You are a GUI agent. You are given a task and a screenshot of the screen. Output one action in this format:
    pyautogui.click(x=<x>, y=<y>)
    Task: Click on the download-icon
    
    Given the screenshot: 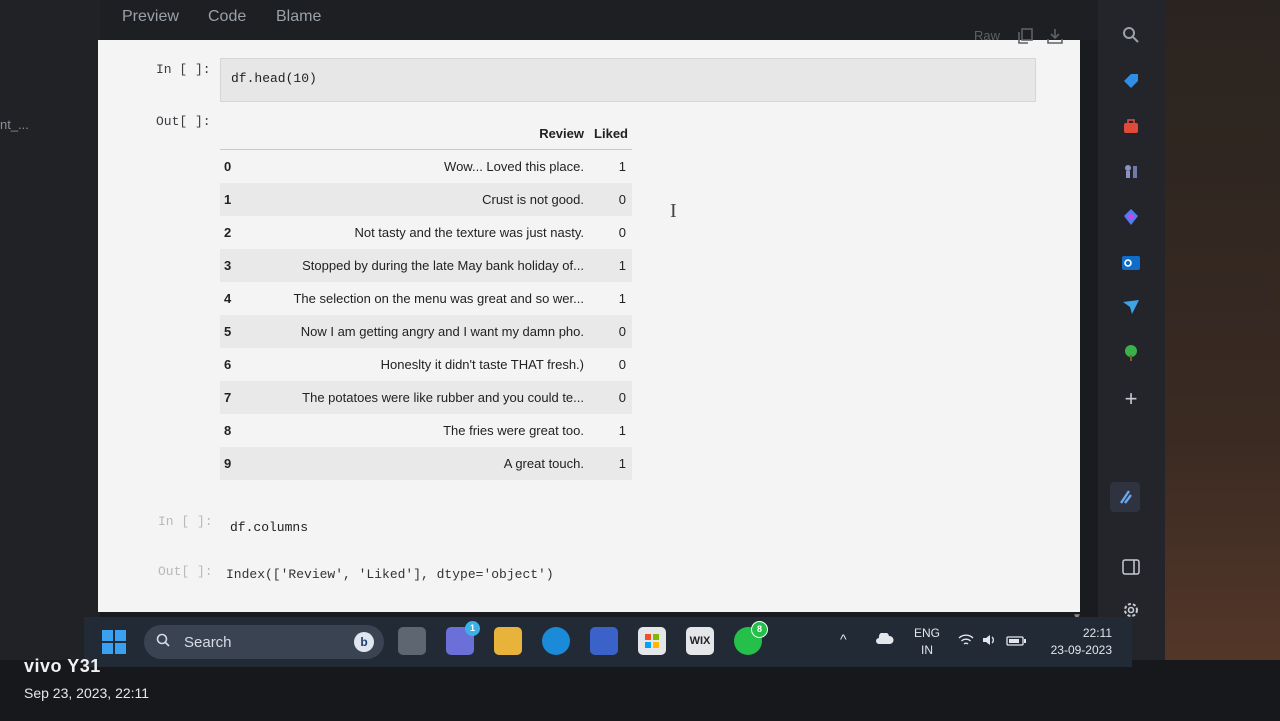 What is the action you would take?
    pyautogui.click(x=1055, y=36)
    